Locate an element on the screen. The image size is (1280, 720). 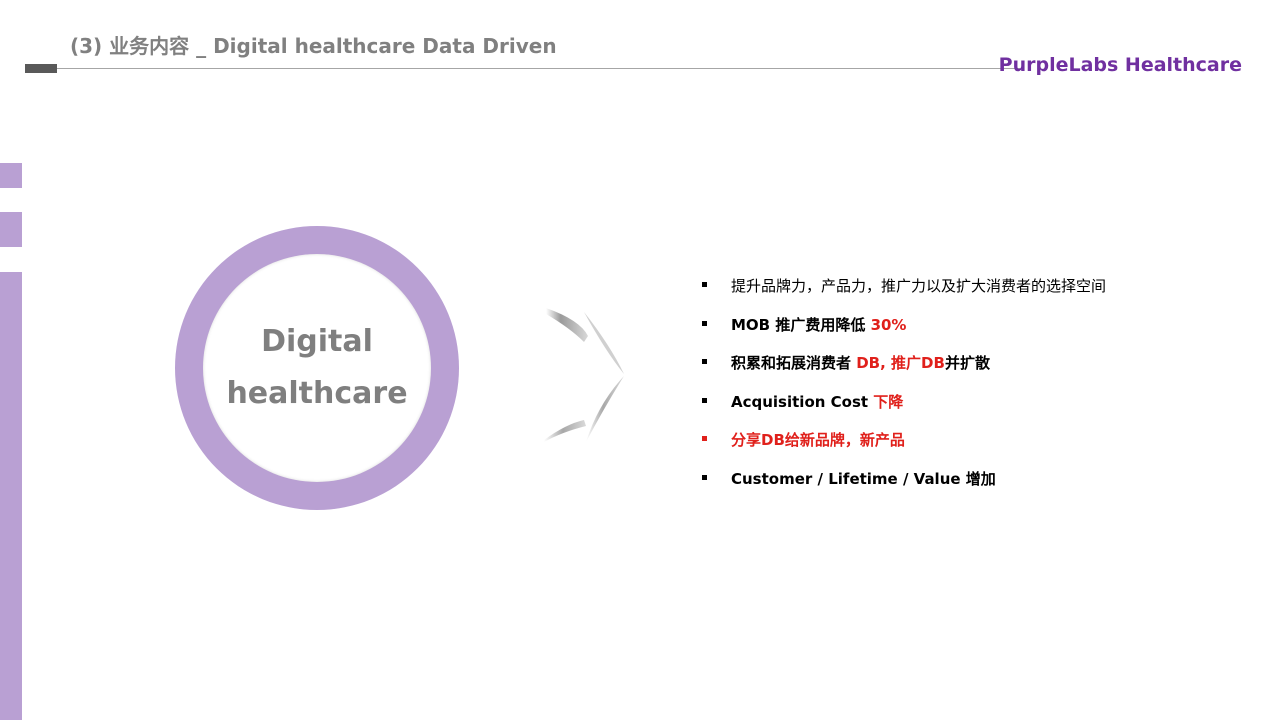
list-item-text: 积累和拓展消费者 is located at coordinates (794, 363).